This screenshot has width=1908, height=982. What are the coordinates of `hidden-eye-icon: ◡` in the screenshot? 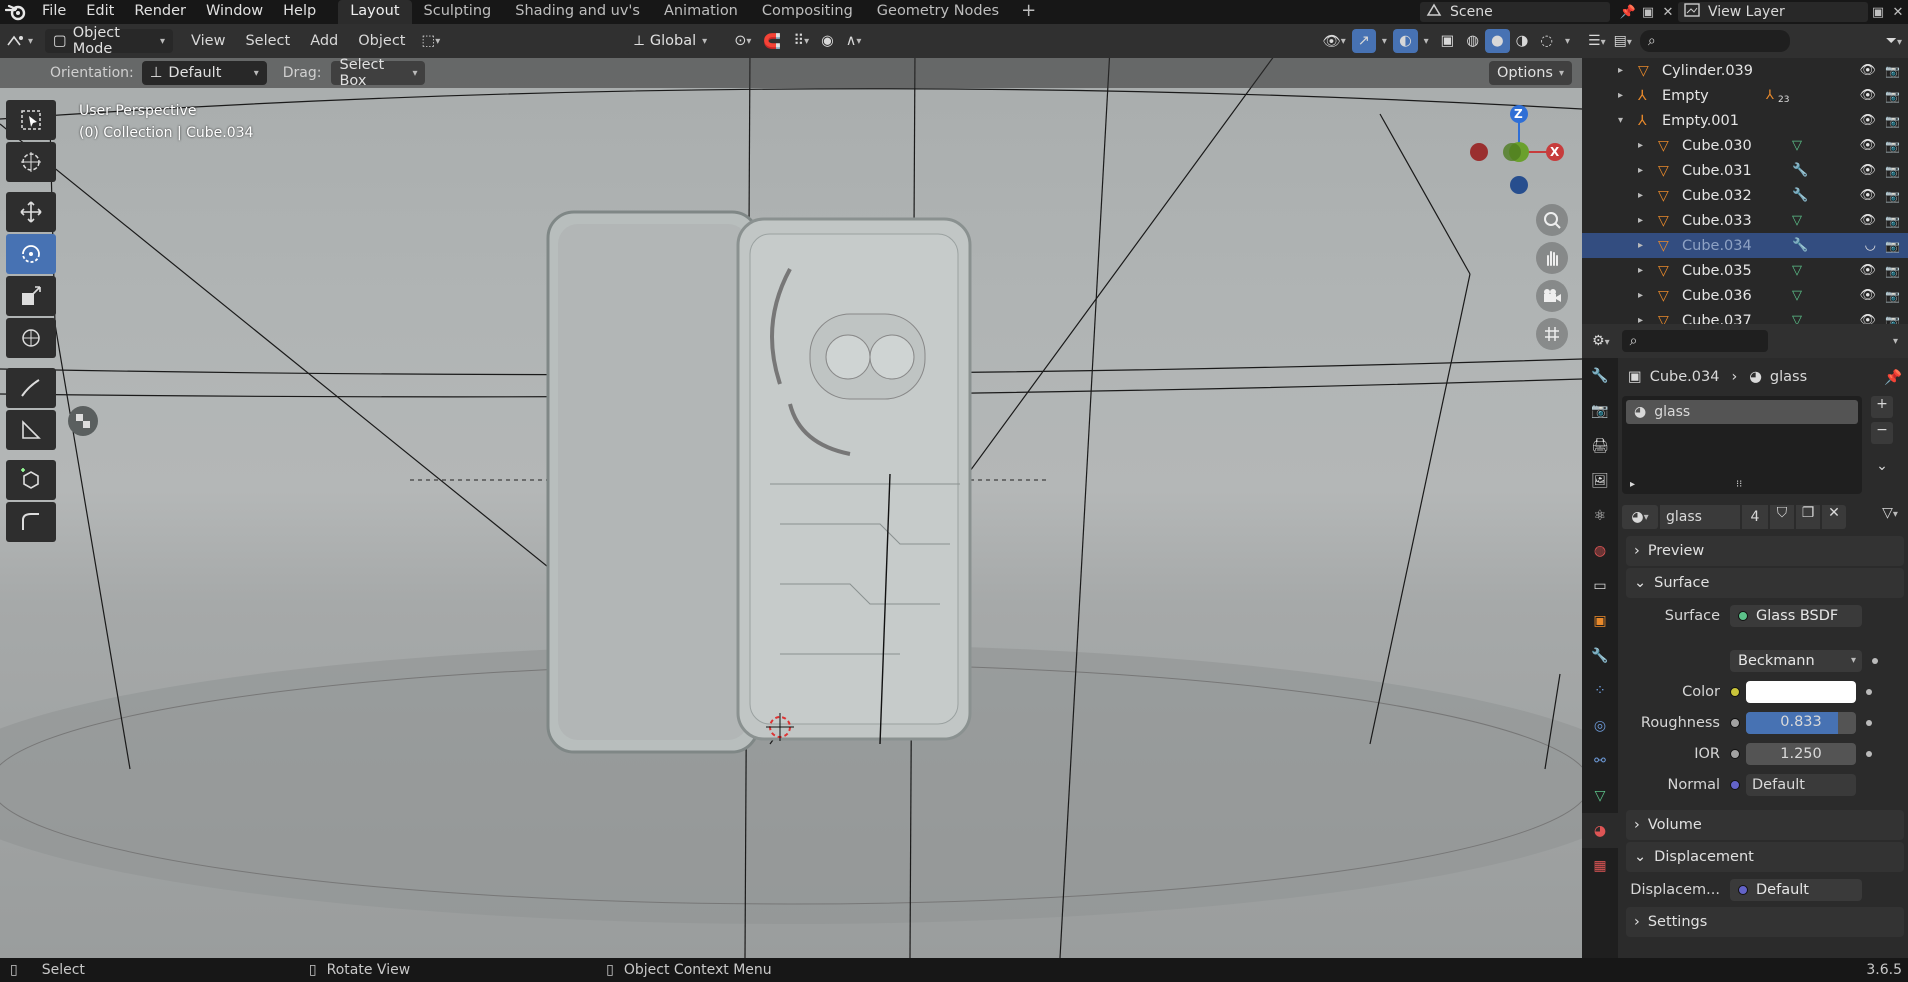 It's located at (1870, 245).